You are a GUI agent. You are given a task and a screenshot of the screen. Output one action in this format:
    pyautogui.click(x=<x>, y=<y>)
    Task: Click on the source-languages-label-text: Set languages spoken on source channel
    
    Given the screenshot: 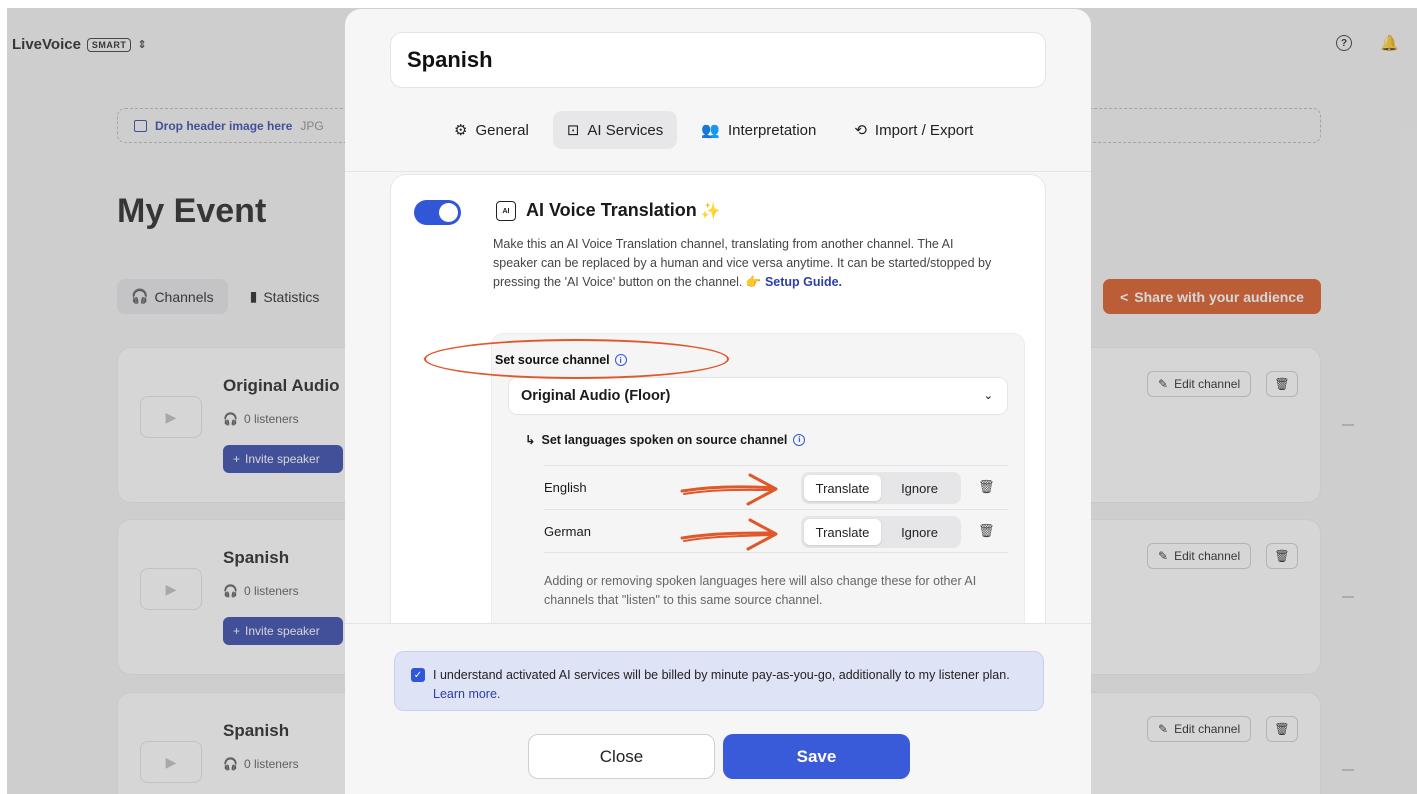 What is the action you would take?
    pyautogui.click(x=664, y=439)
    